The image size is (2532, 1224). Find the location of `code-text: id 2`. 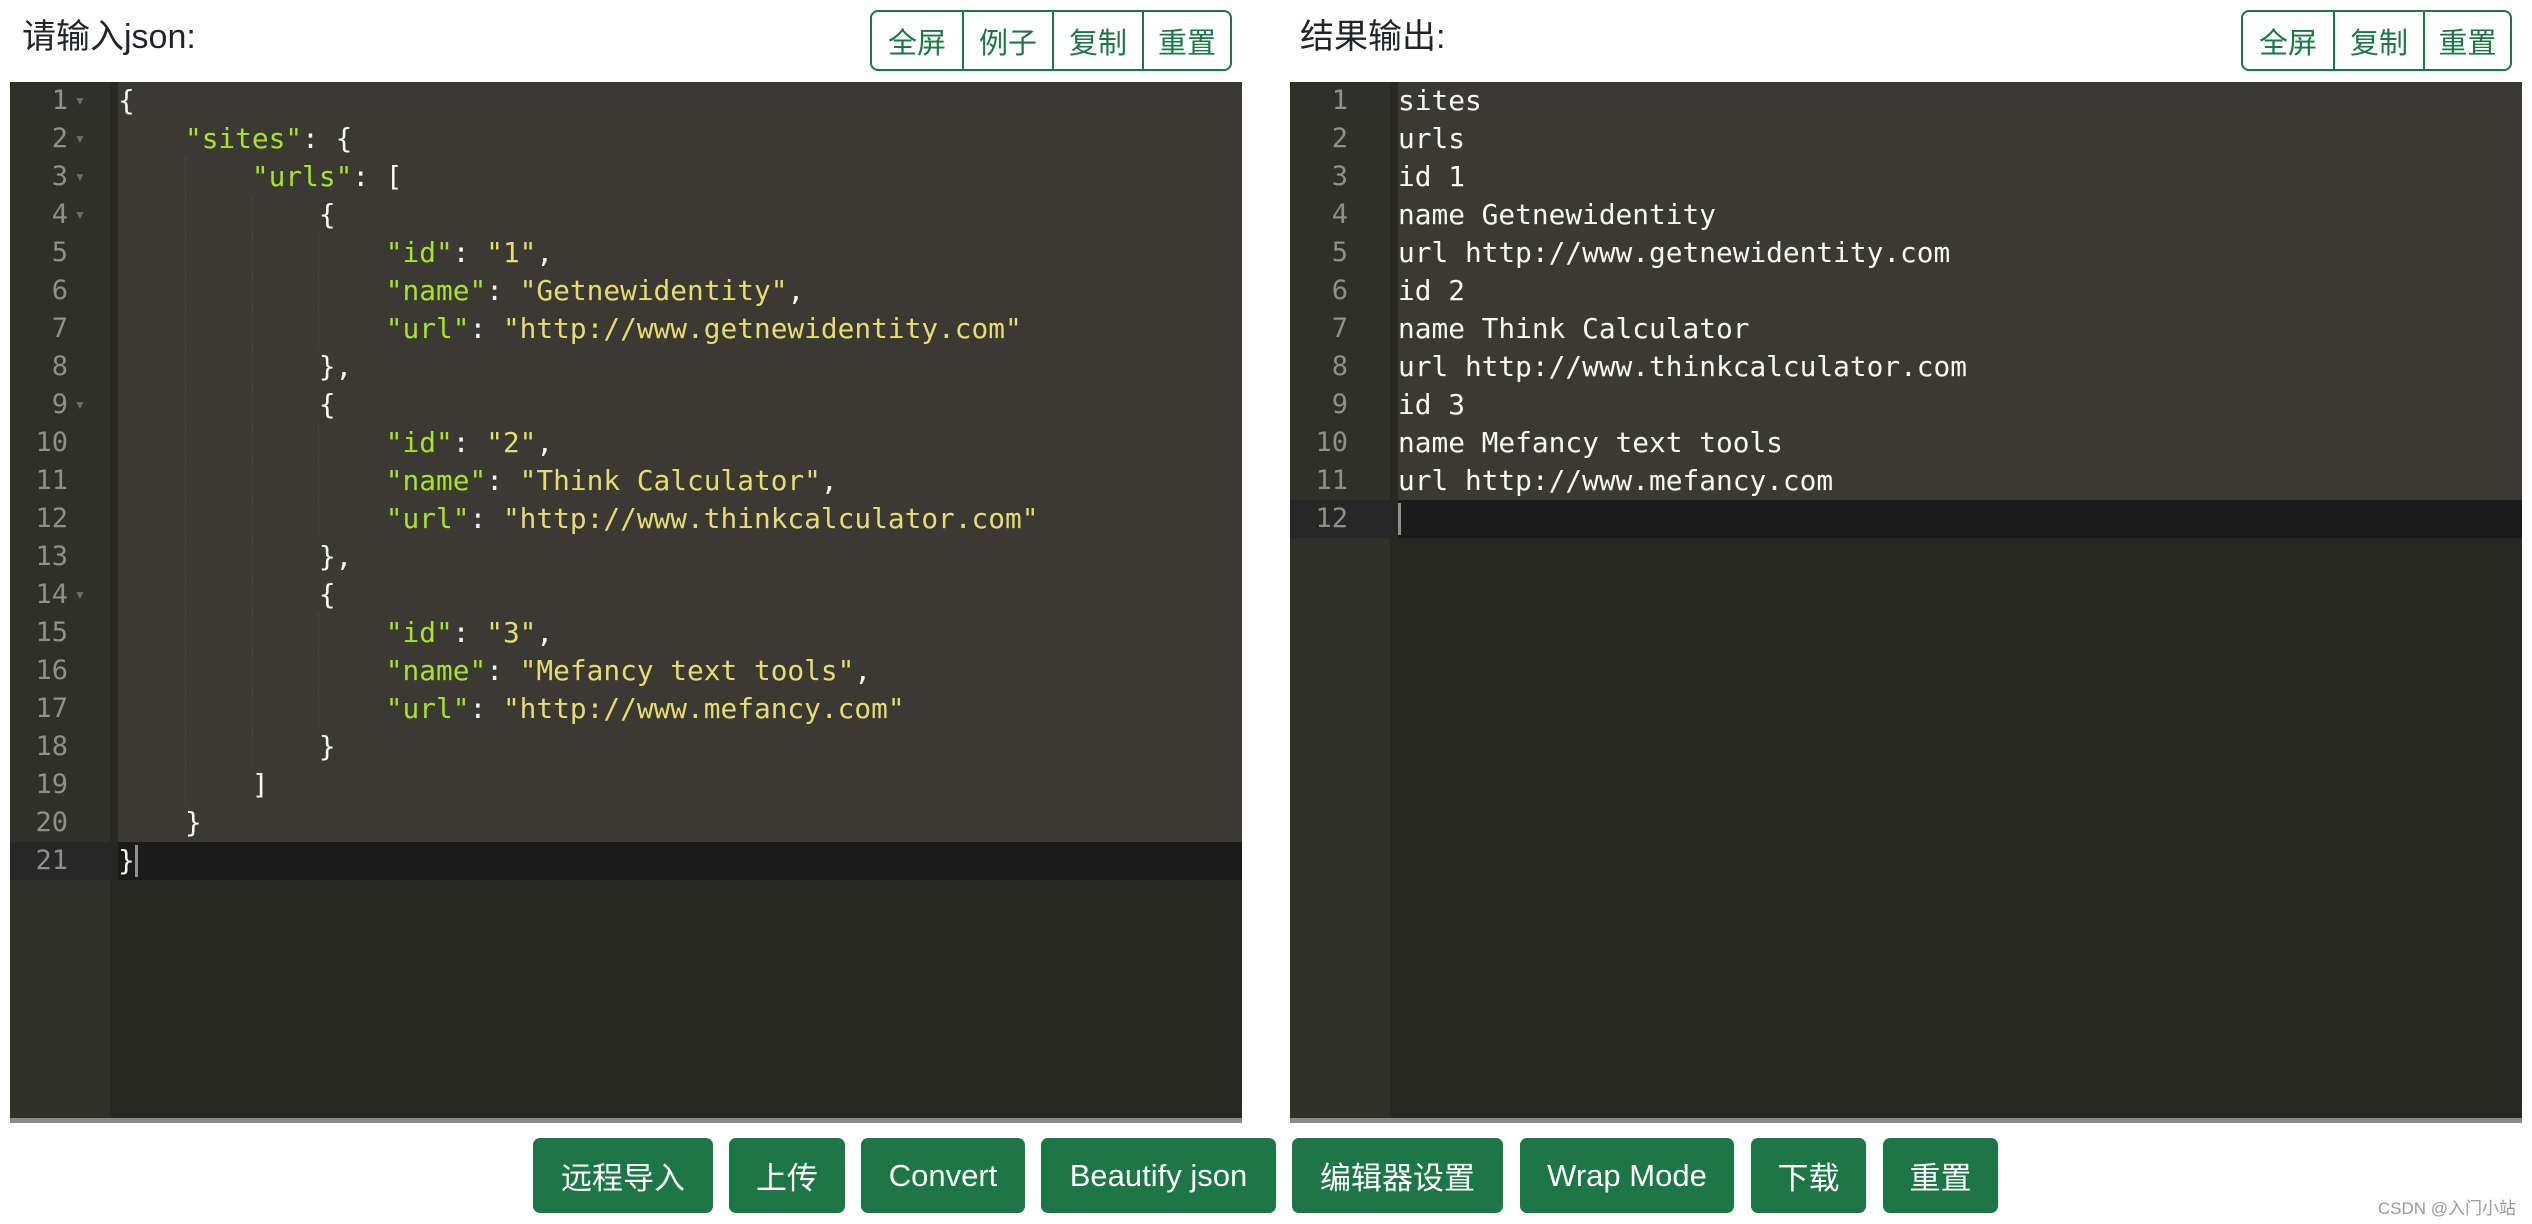

code-text: id 2 is located at coordinates (1431, 290).